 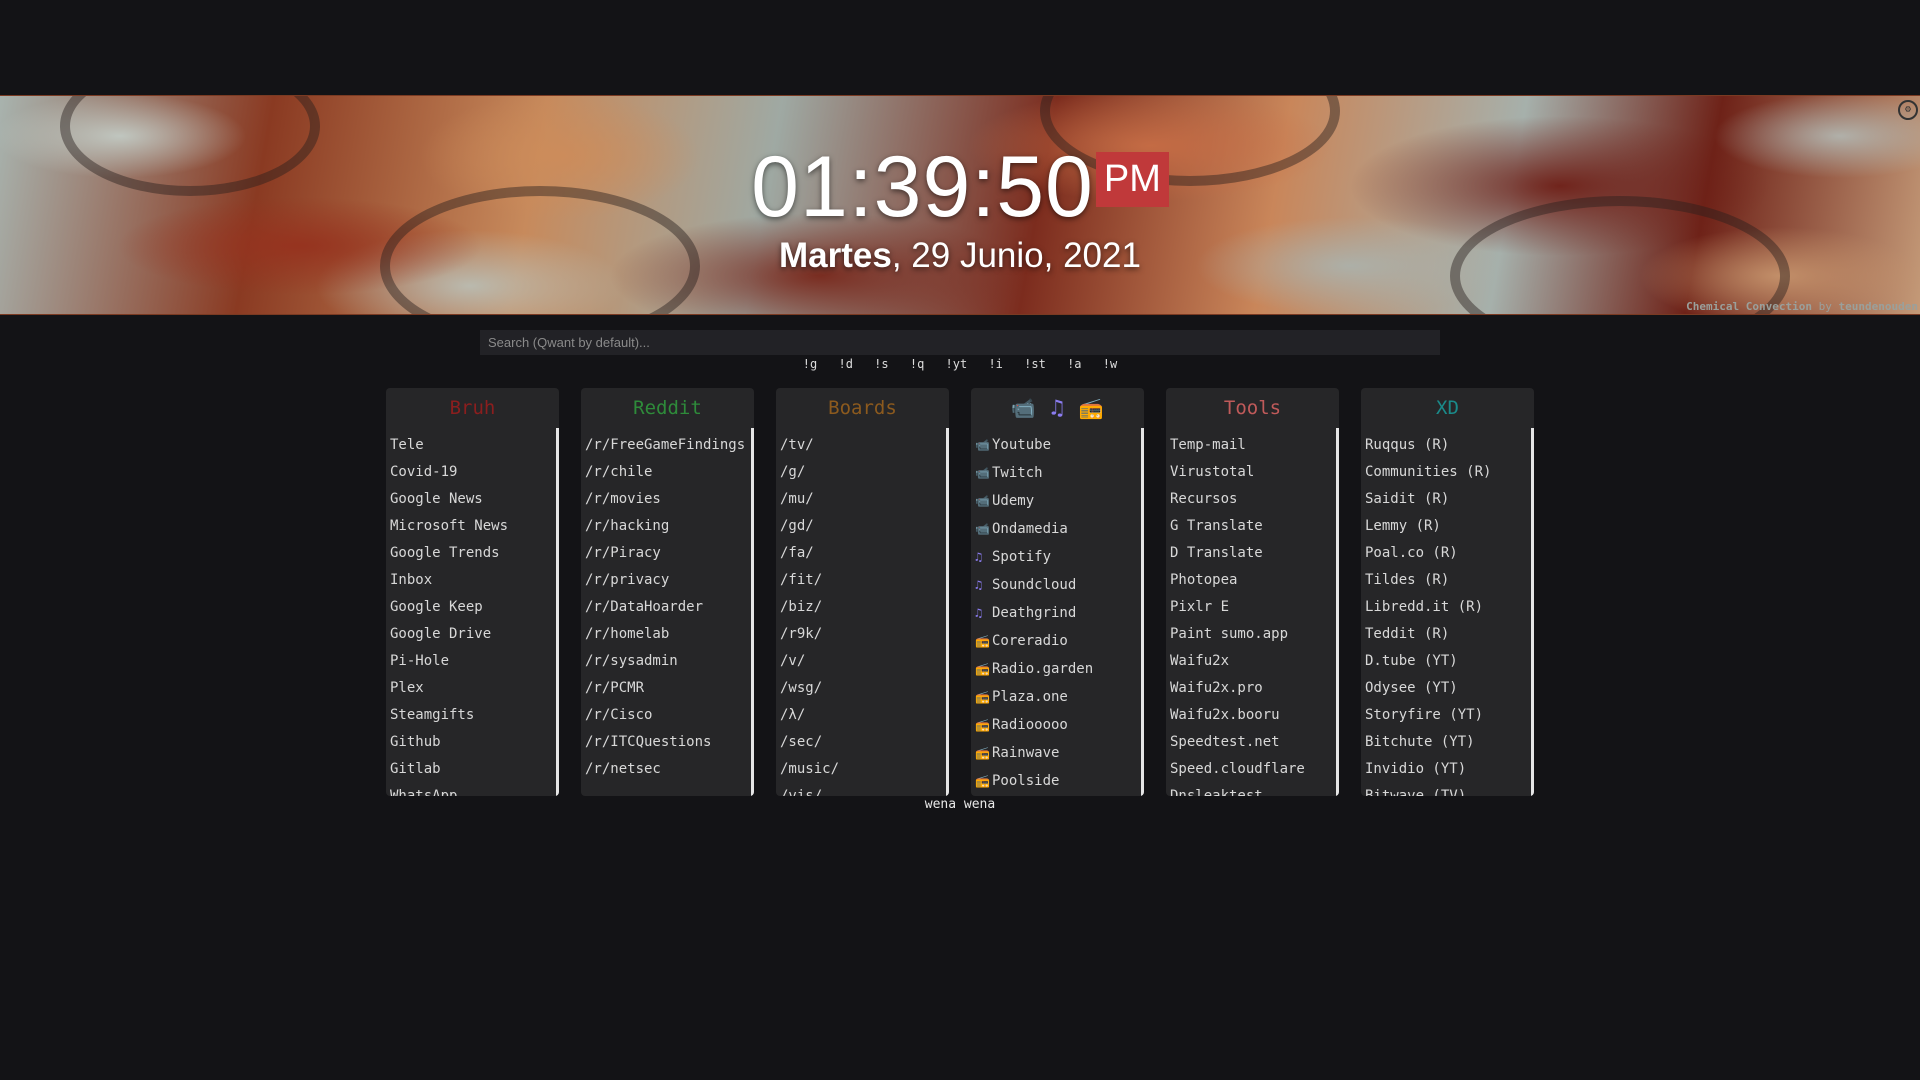 What do you see at coordinates (471, 607) in the screenshot?
I see `link-item: Google Keep` at bounding box center [471, 607].